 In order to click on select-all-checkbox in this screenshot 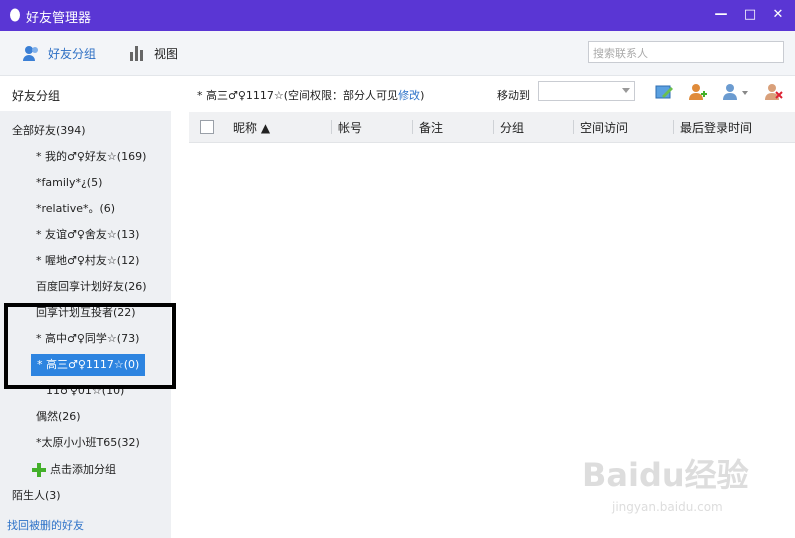, I will do `click(207, 127)`.